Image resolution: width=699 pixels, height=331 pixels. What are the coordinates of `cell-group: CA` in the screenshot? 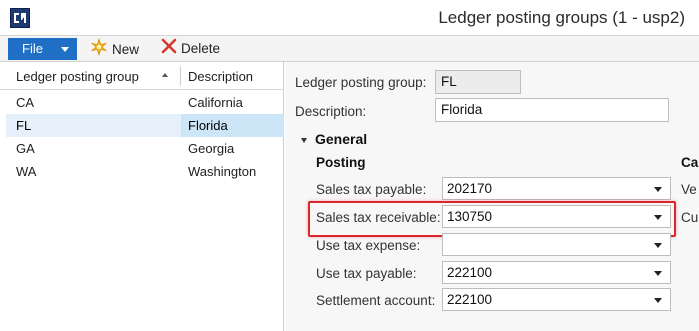 It's located at (25, 102).